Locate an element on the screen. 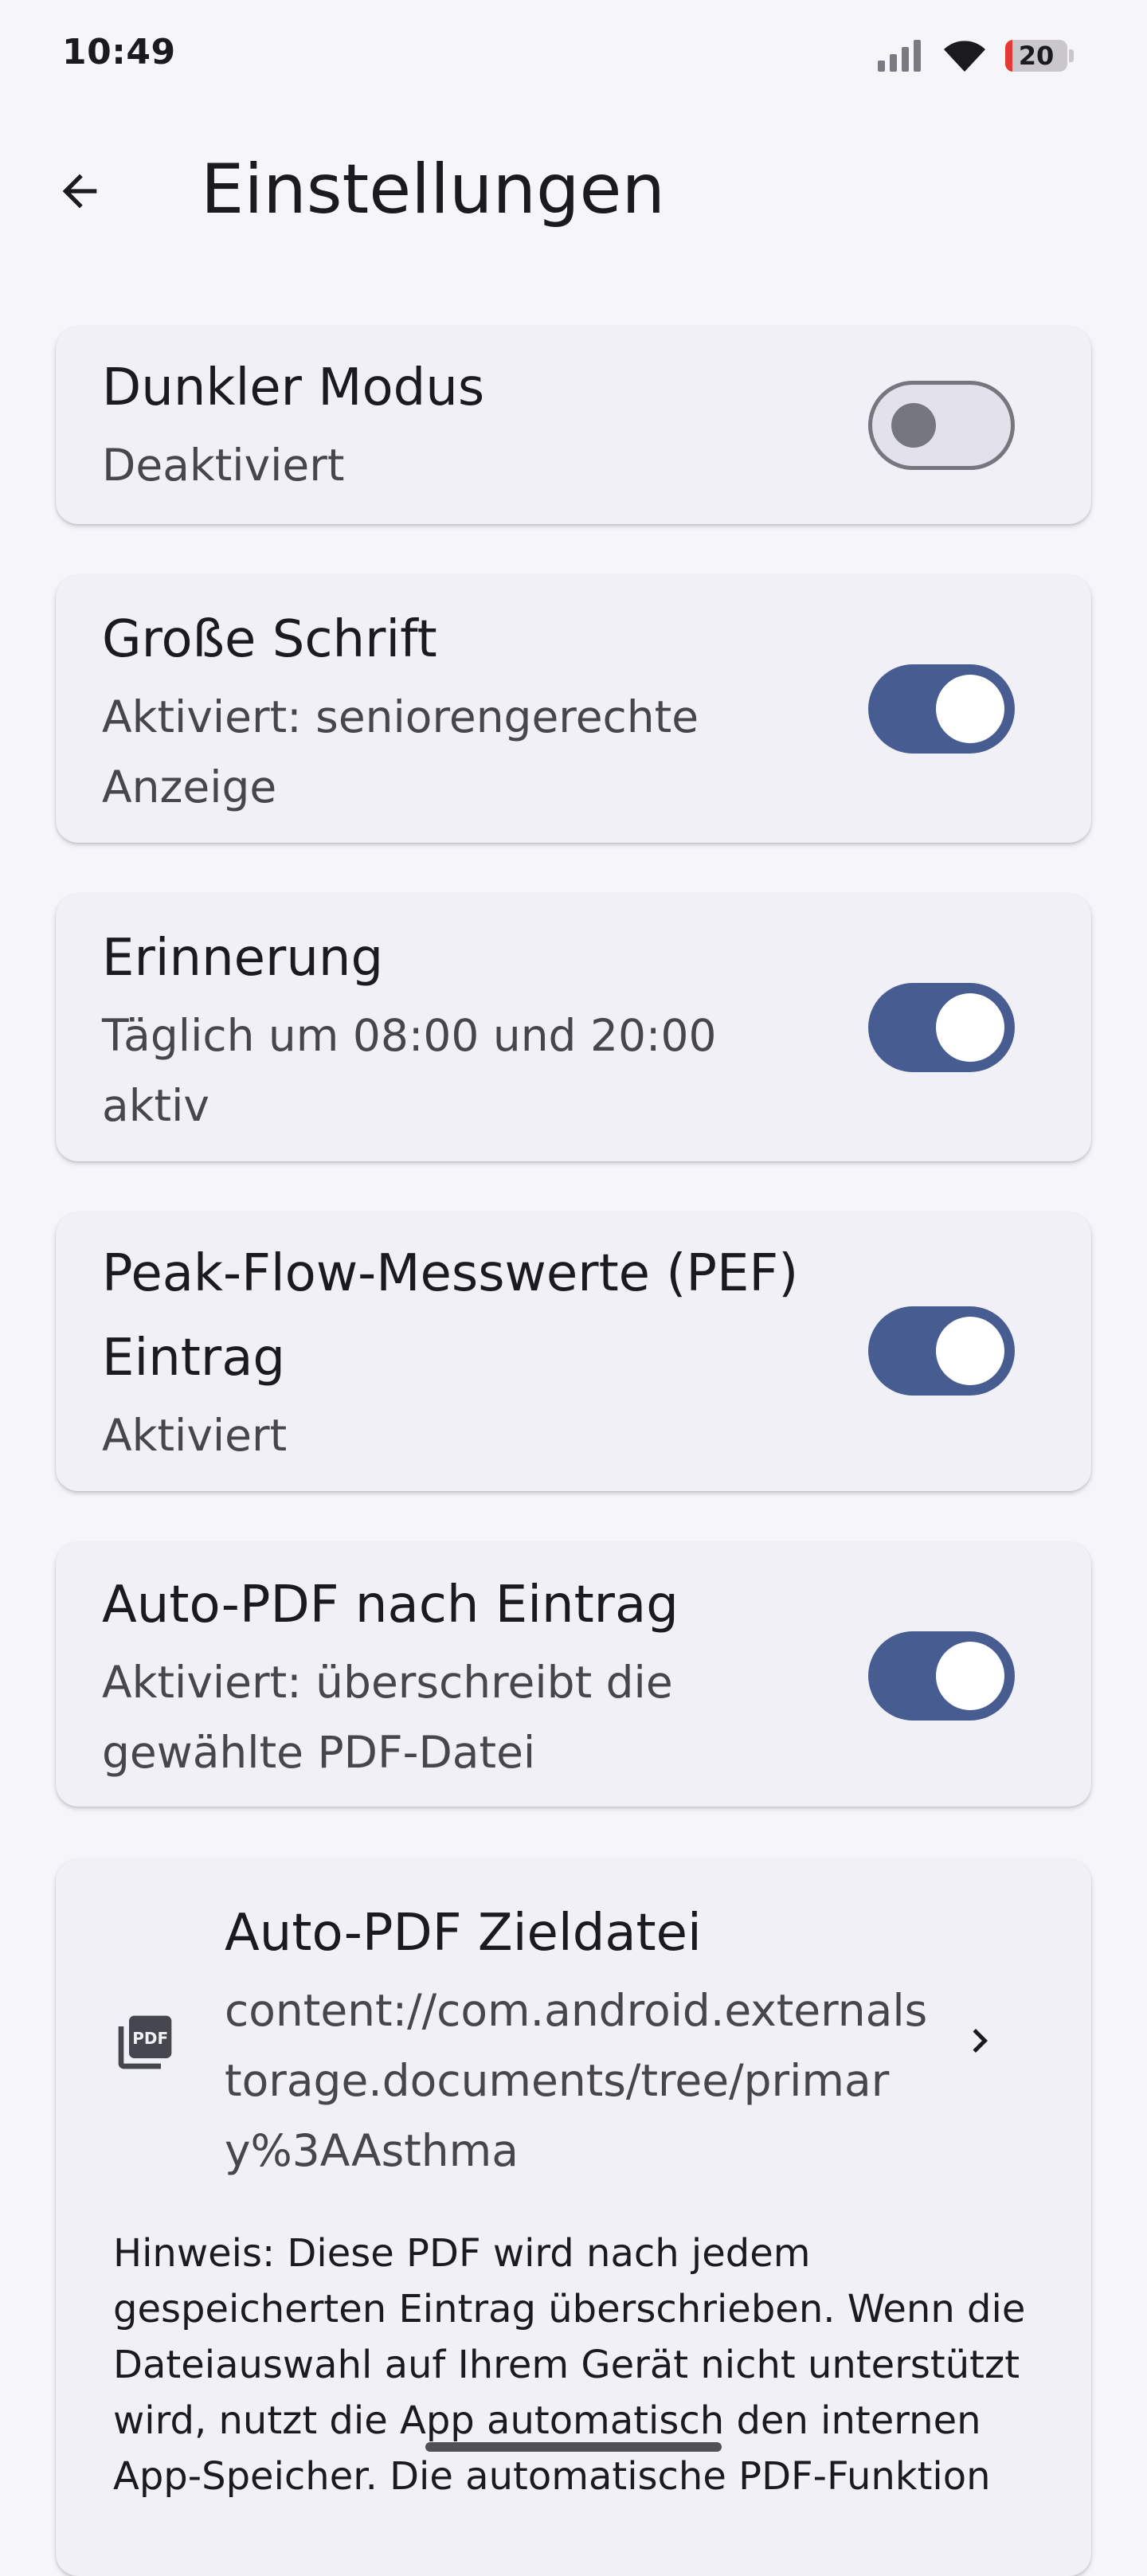 This screenshot has width=1147, height=2576. setting-title: Auto-PDF Zieldatei is located at coordinates (463, 1933).